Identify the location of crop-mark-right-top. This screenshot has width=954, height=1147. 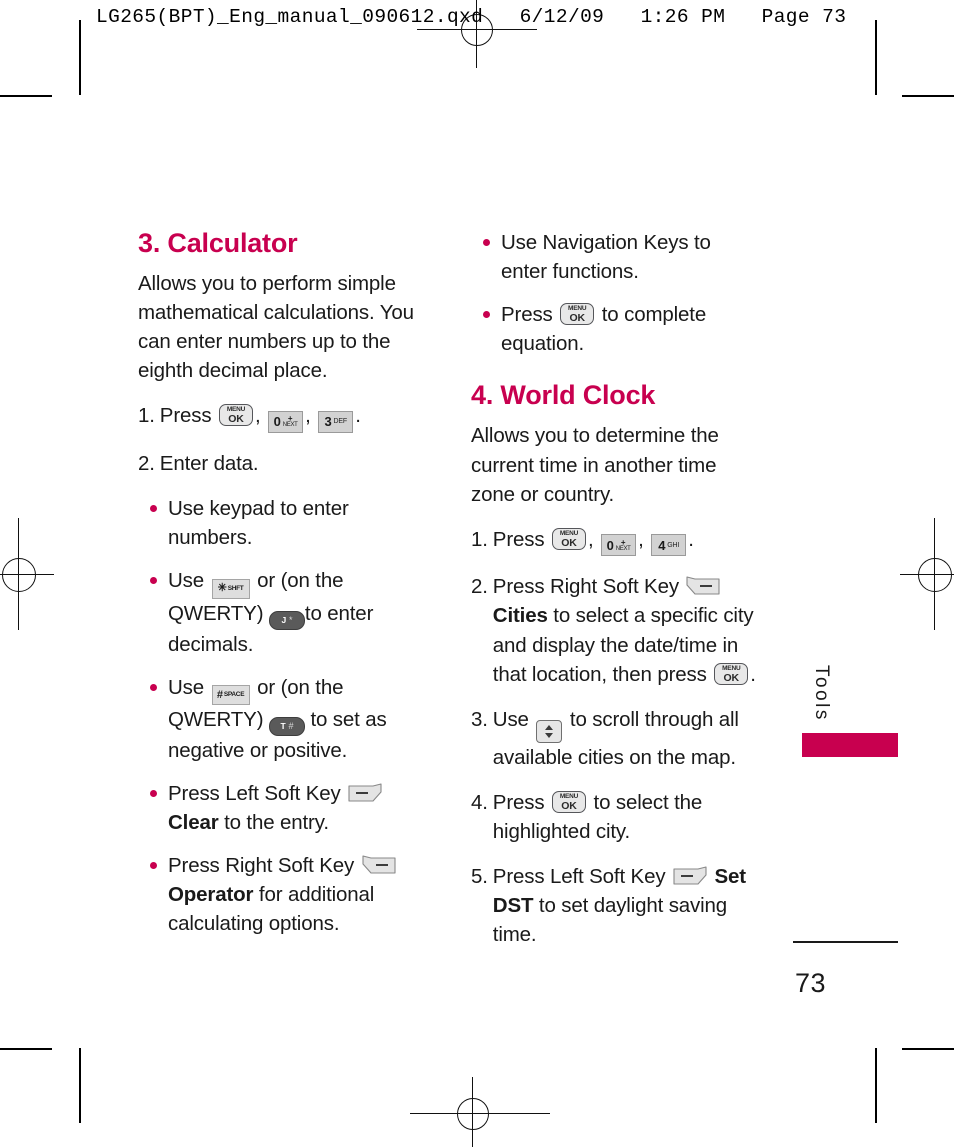
(876, 57).